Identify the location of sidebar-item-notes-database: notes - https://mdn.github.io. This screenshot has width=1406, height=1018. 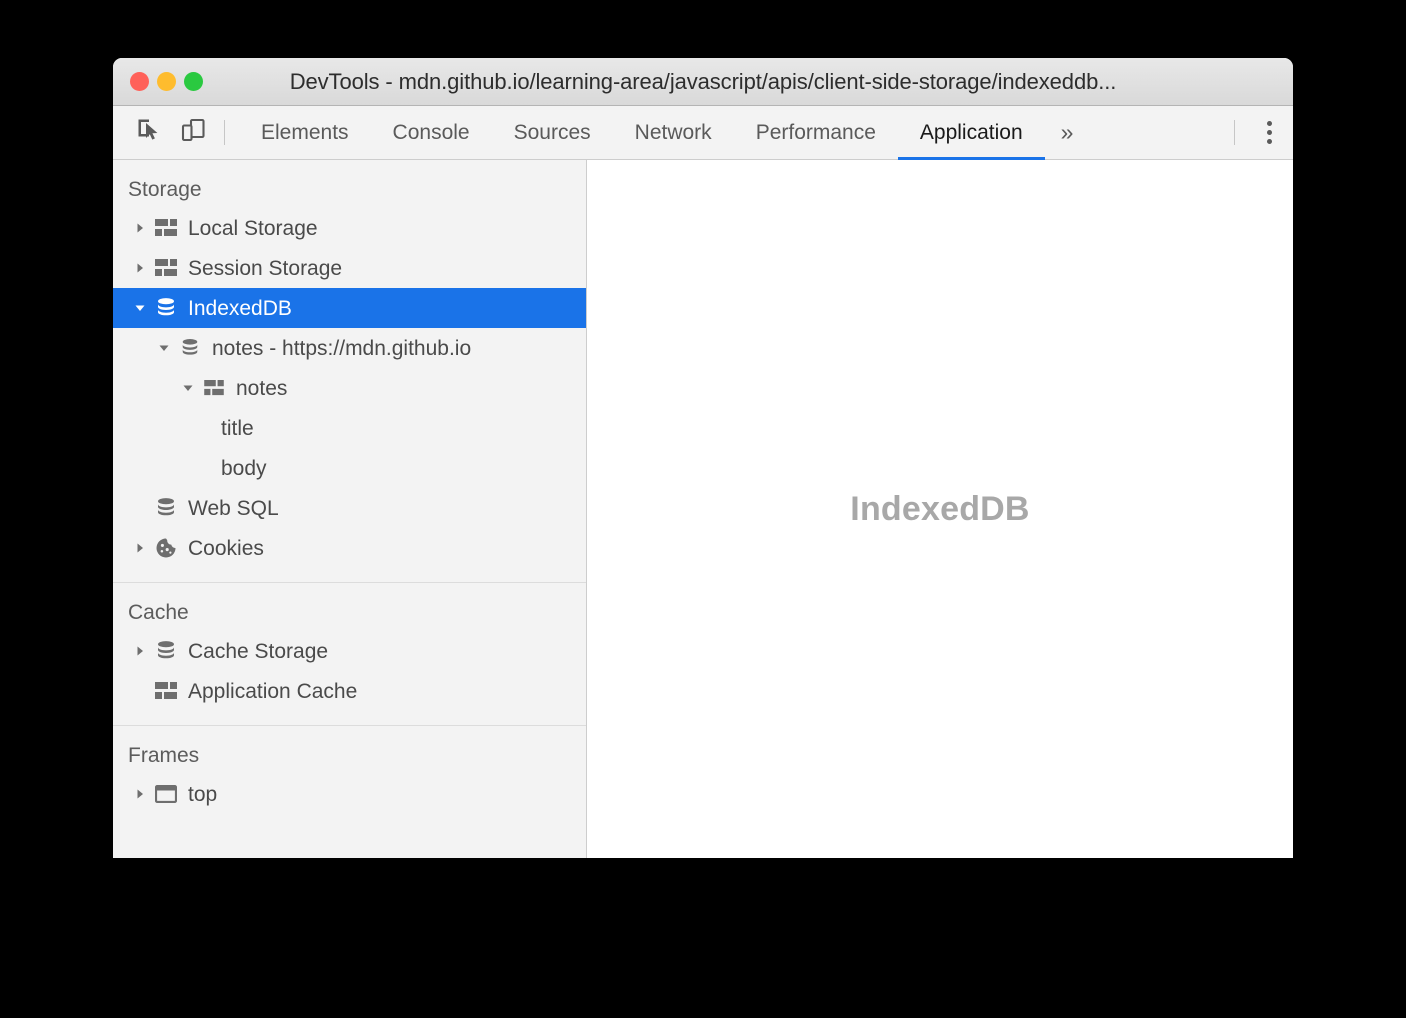
(349, 348).